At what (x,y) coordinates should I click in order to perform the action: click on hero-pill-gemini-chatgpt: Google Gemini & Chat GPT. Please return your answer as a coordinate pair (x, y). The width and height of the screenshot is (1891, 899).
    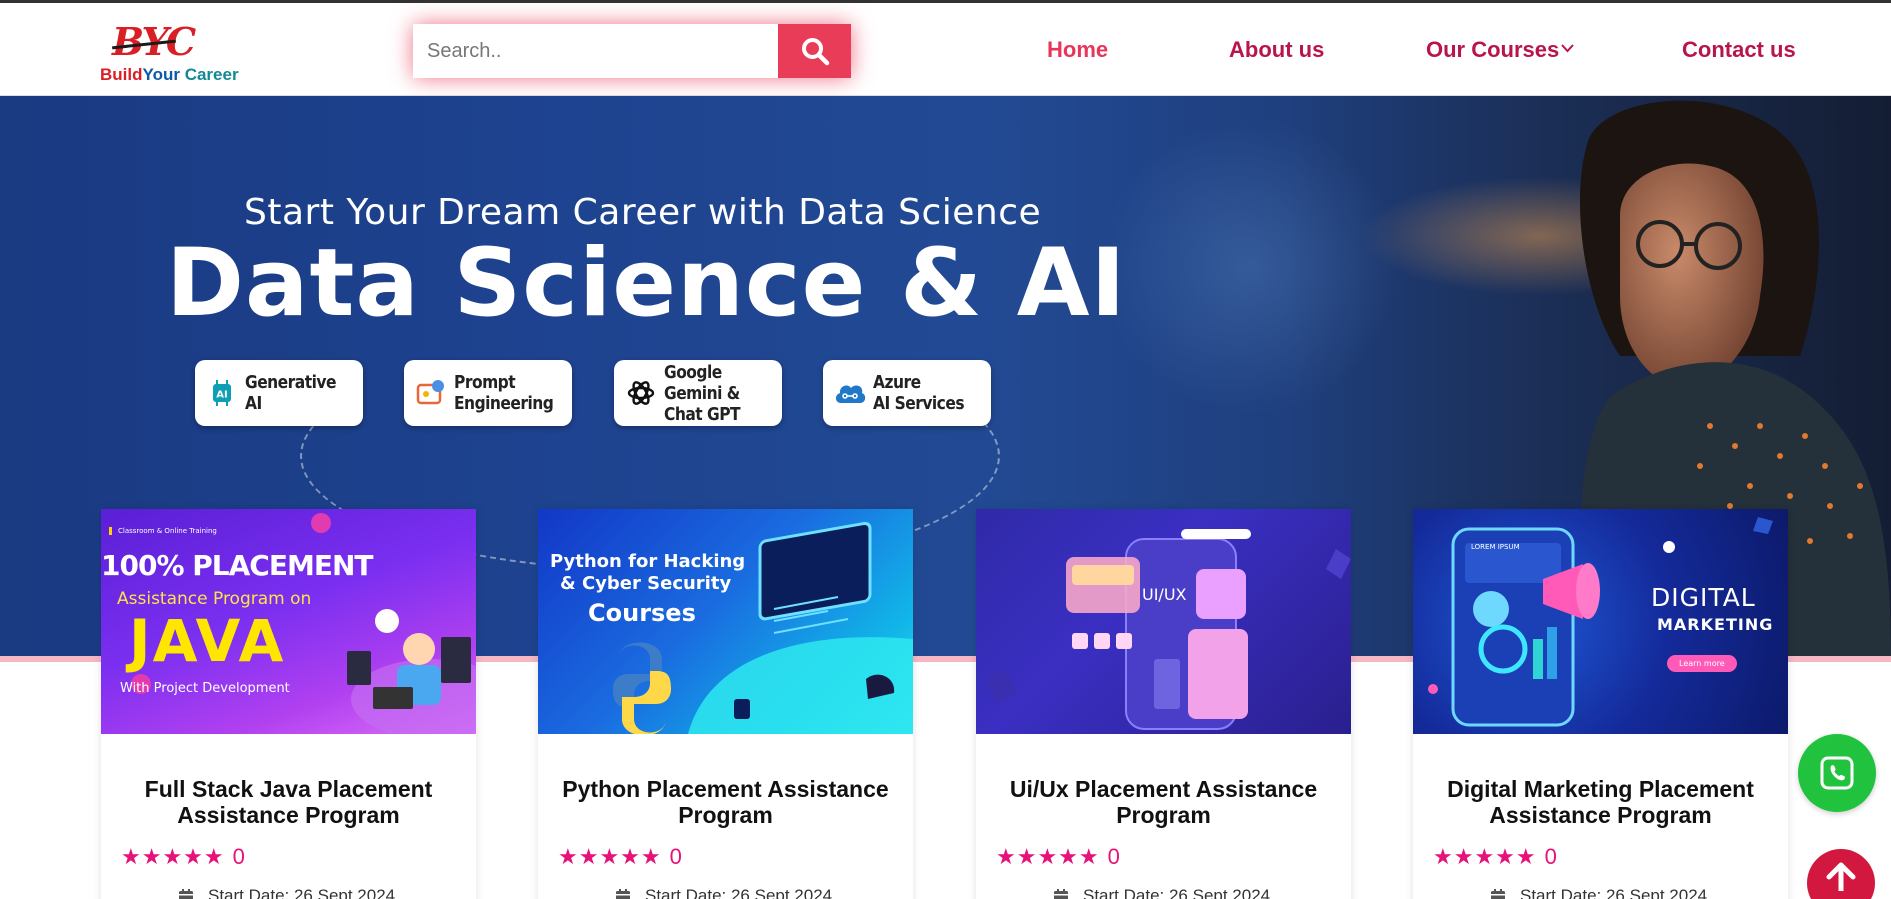
    Looking at the image, I should click on (698, 393).